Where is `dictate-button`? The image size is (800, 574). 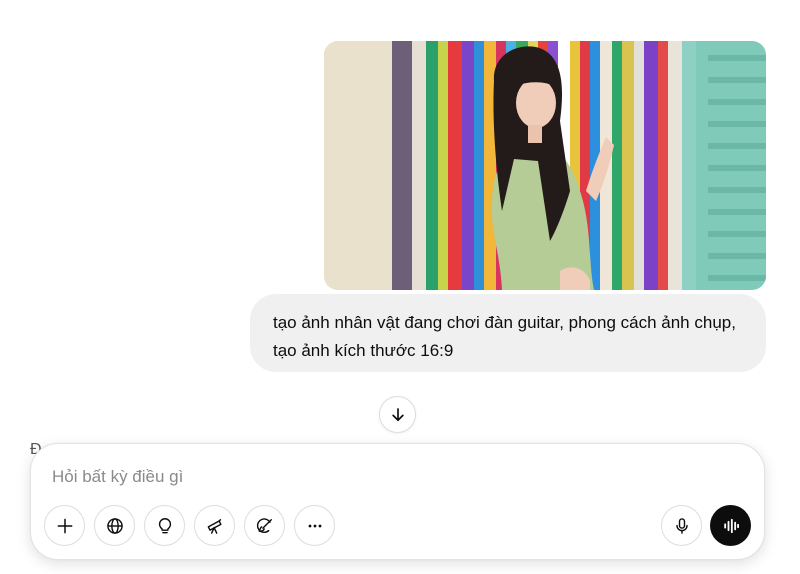
dictate-button is located at coordinates (681, 525).